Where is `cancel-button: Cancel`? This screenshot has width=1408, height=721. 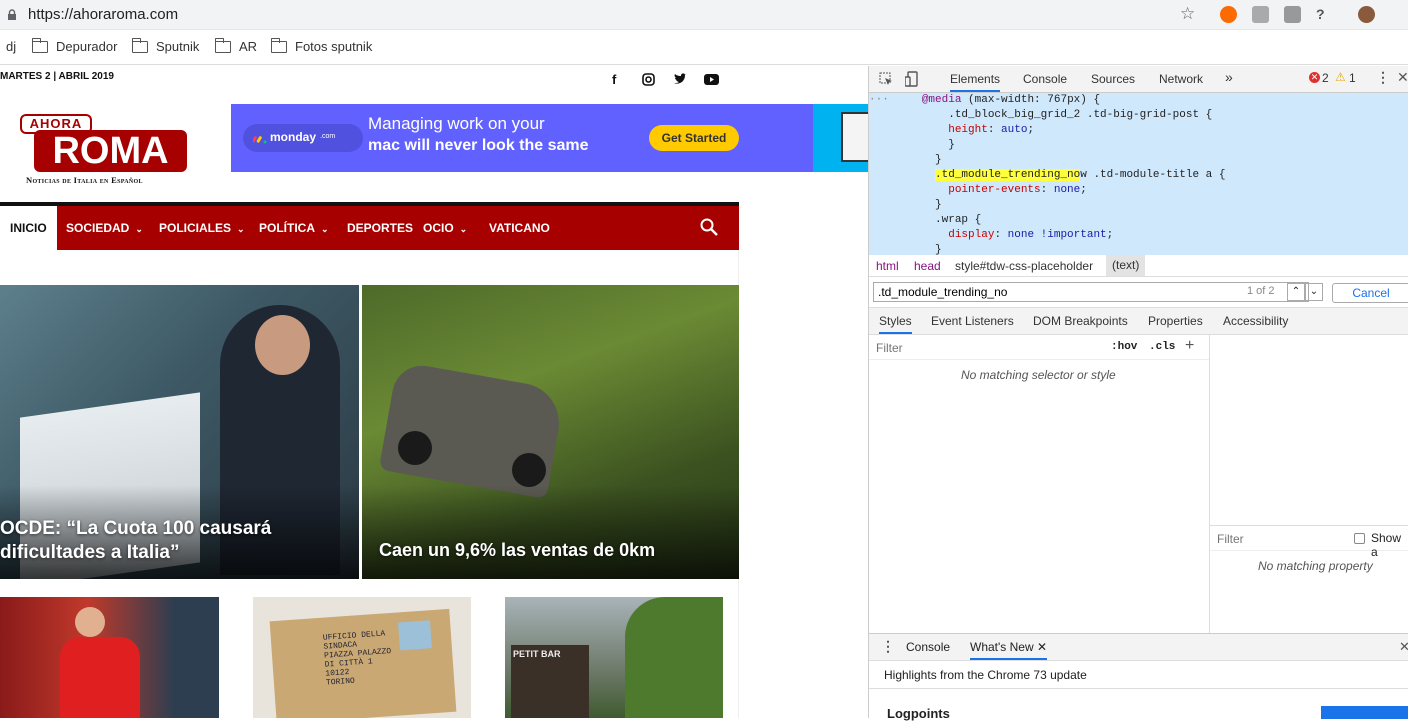 cancel-button: Cancel is located at coordinates (1370, 293).